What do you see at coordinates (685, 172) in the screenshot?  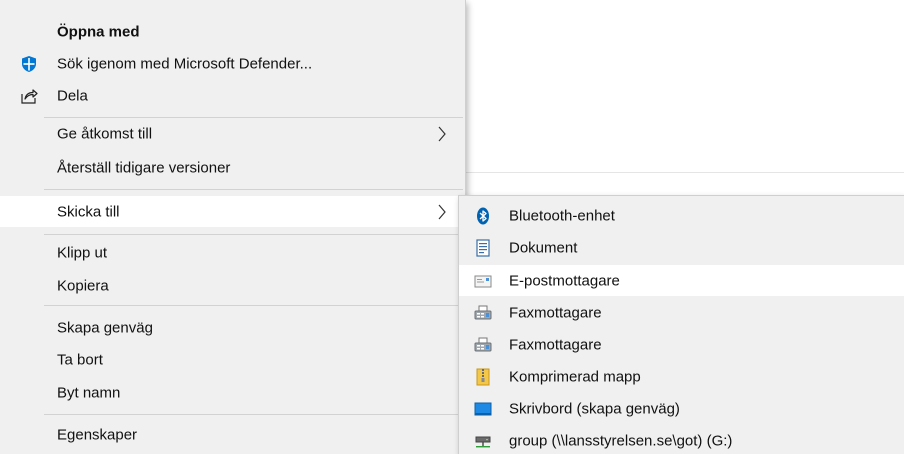 I see `background-divider` at bounding box center [685, 172].